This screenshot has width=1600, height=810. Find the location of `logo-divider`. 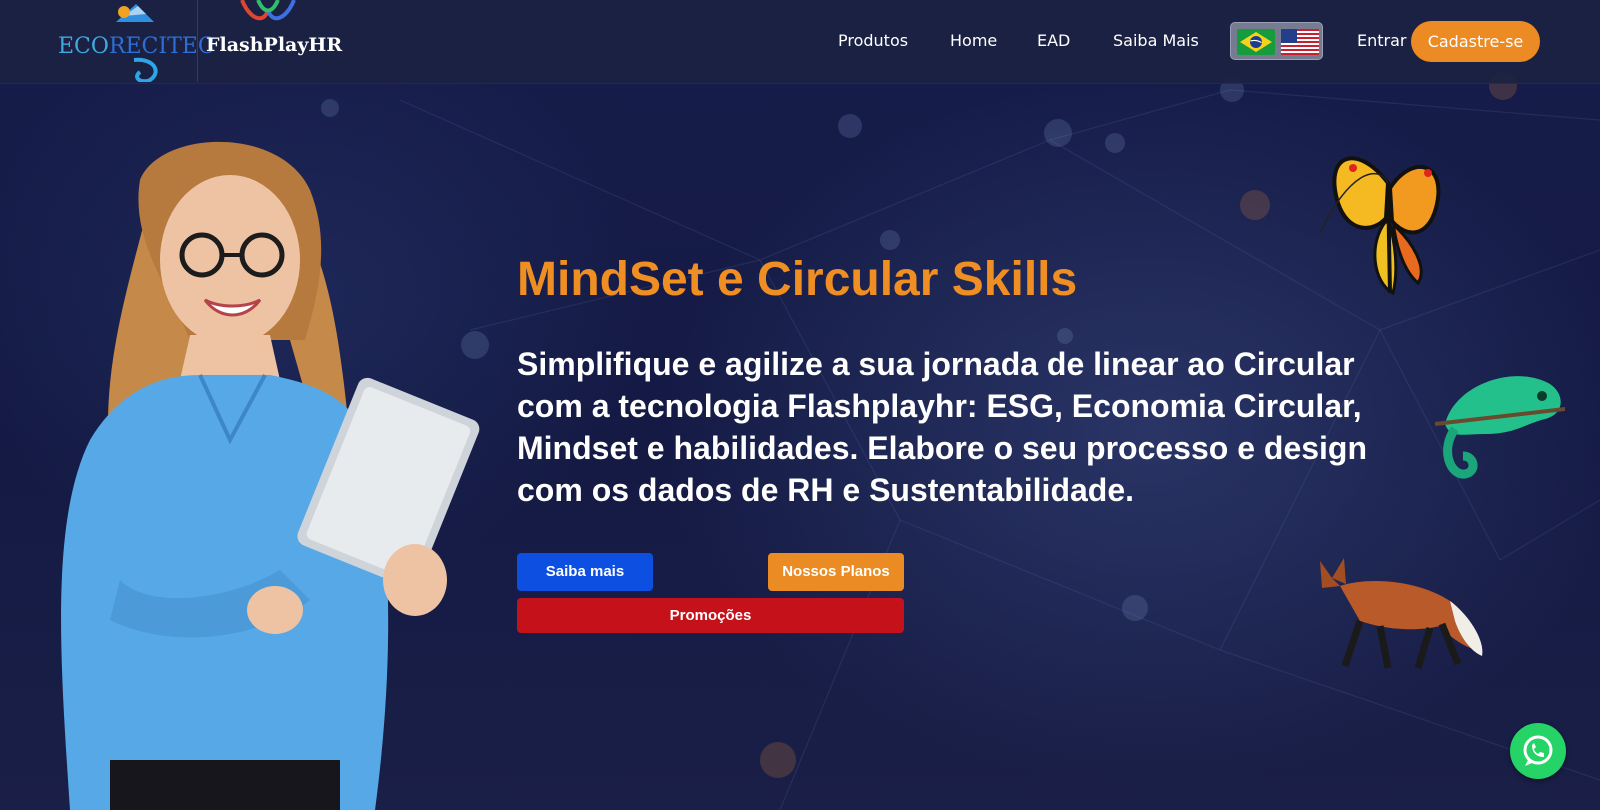

logo-divider is located at coordinates (197, 41).